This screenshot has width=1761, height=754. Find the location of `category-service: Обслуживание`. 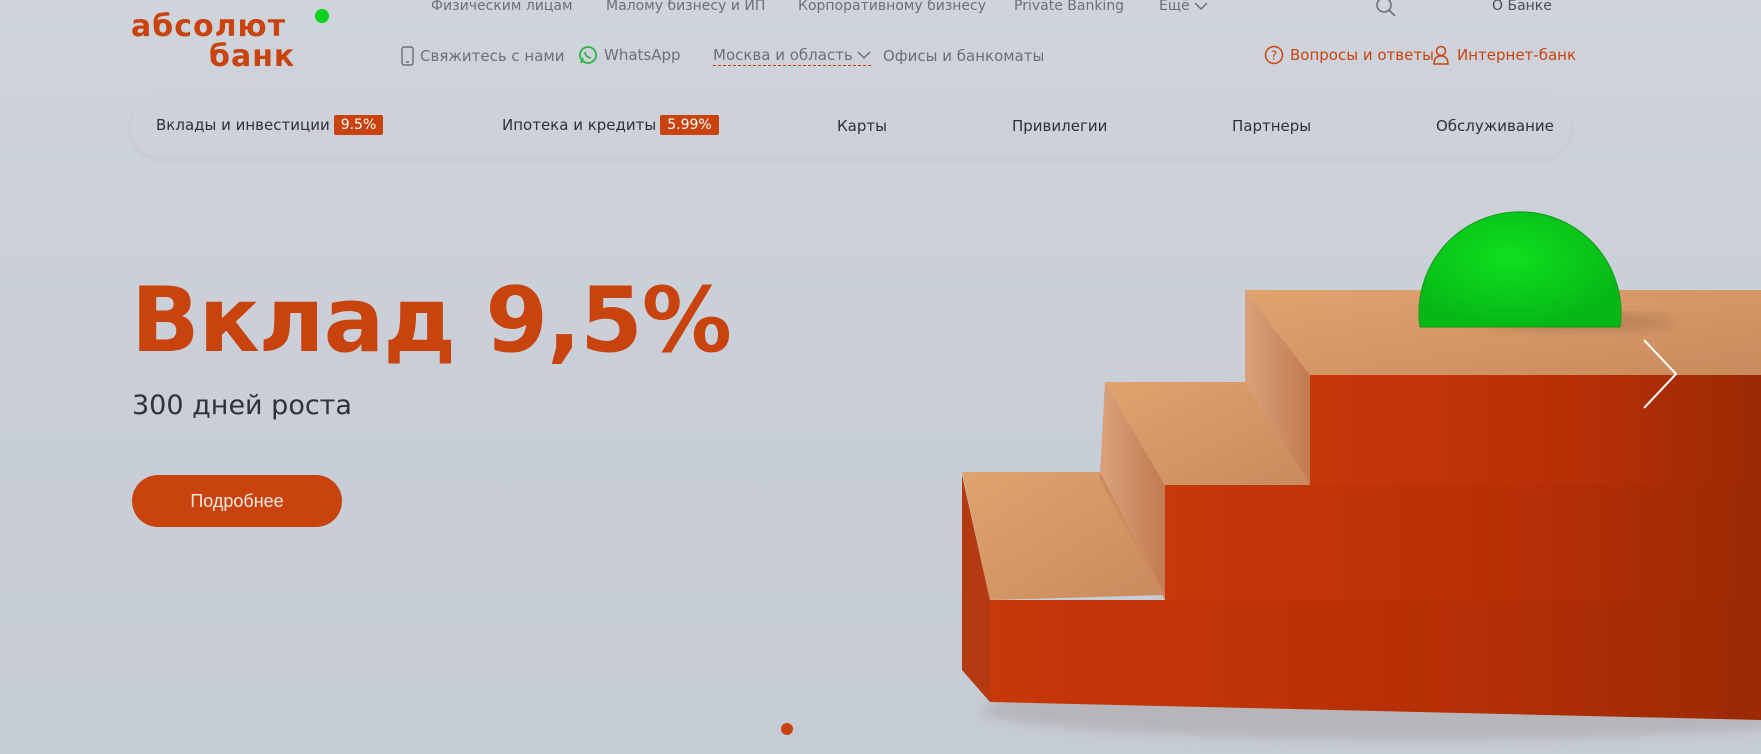

category-service: Обслуживание is located at coordinates (1495, 126).